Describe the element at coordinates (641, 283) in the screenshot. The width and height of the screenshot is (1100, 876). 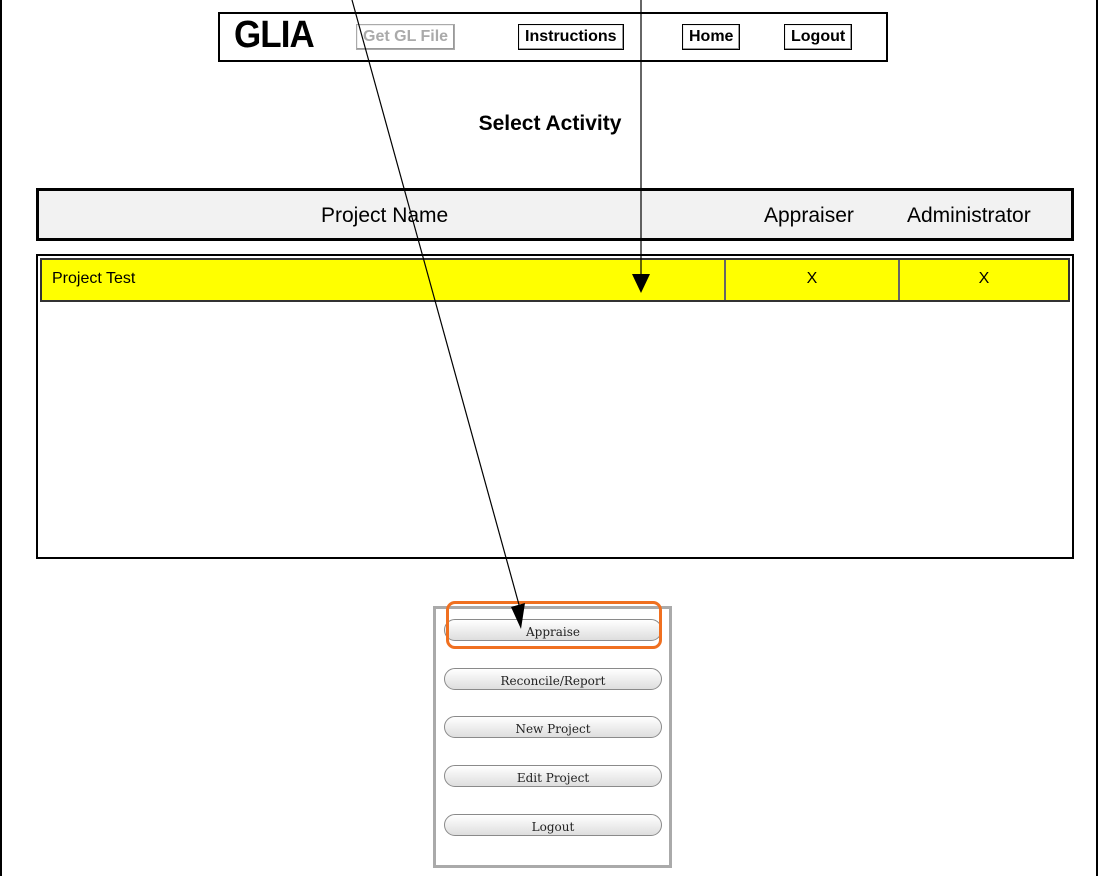
I see `arrow-head-row` at that location.